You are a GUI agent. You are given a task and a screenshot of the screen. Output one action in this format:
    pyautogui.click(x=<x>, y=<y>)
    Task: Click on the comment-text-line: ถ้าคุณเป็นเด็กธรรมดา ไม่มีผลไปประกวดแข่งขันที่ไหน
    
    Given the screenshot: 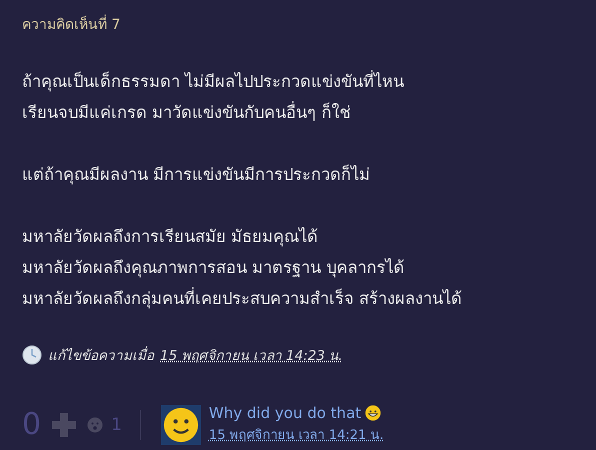 What is the action you would take?
    pyautogui.click(x=214, y=81)
    